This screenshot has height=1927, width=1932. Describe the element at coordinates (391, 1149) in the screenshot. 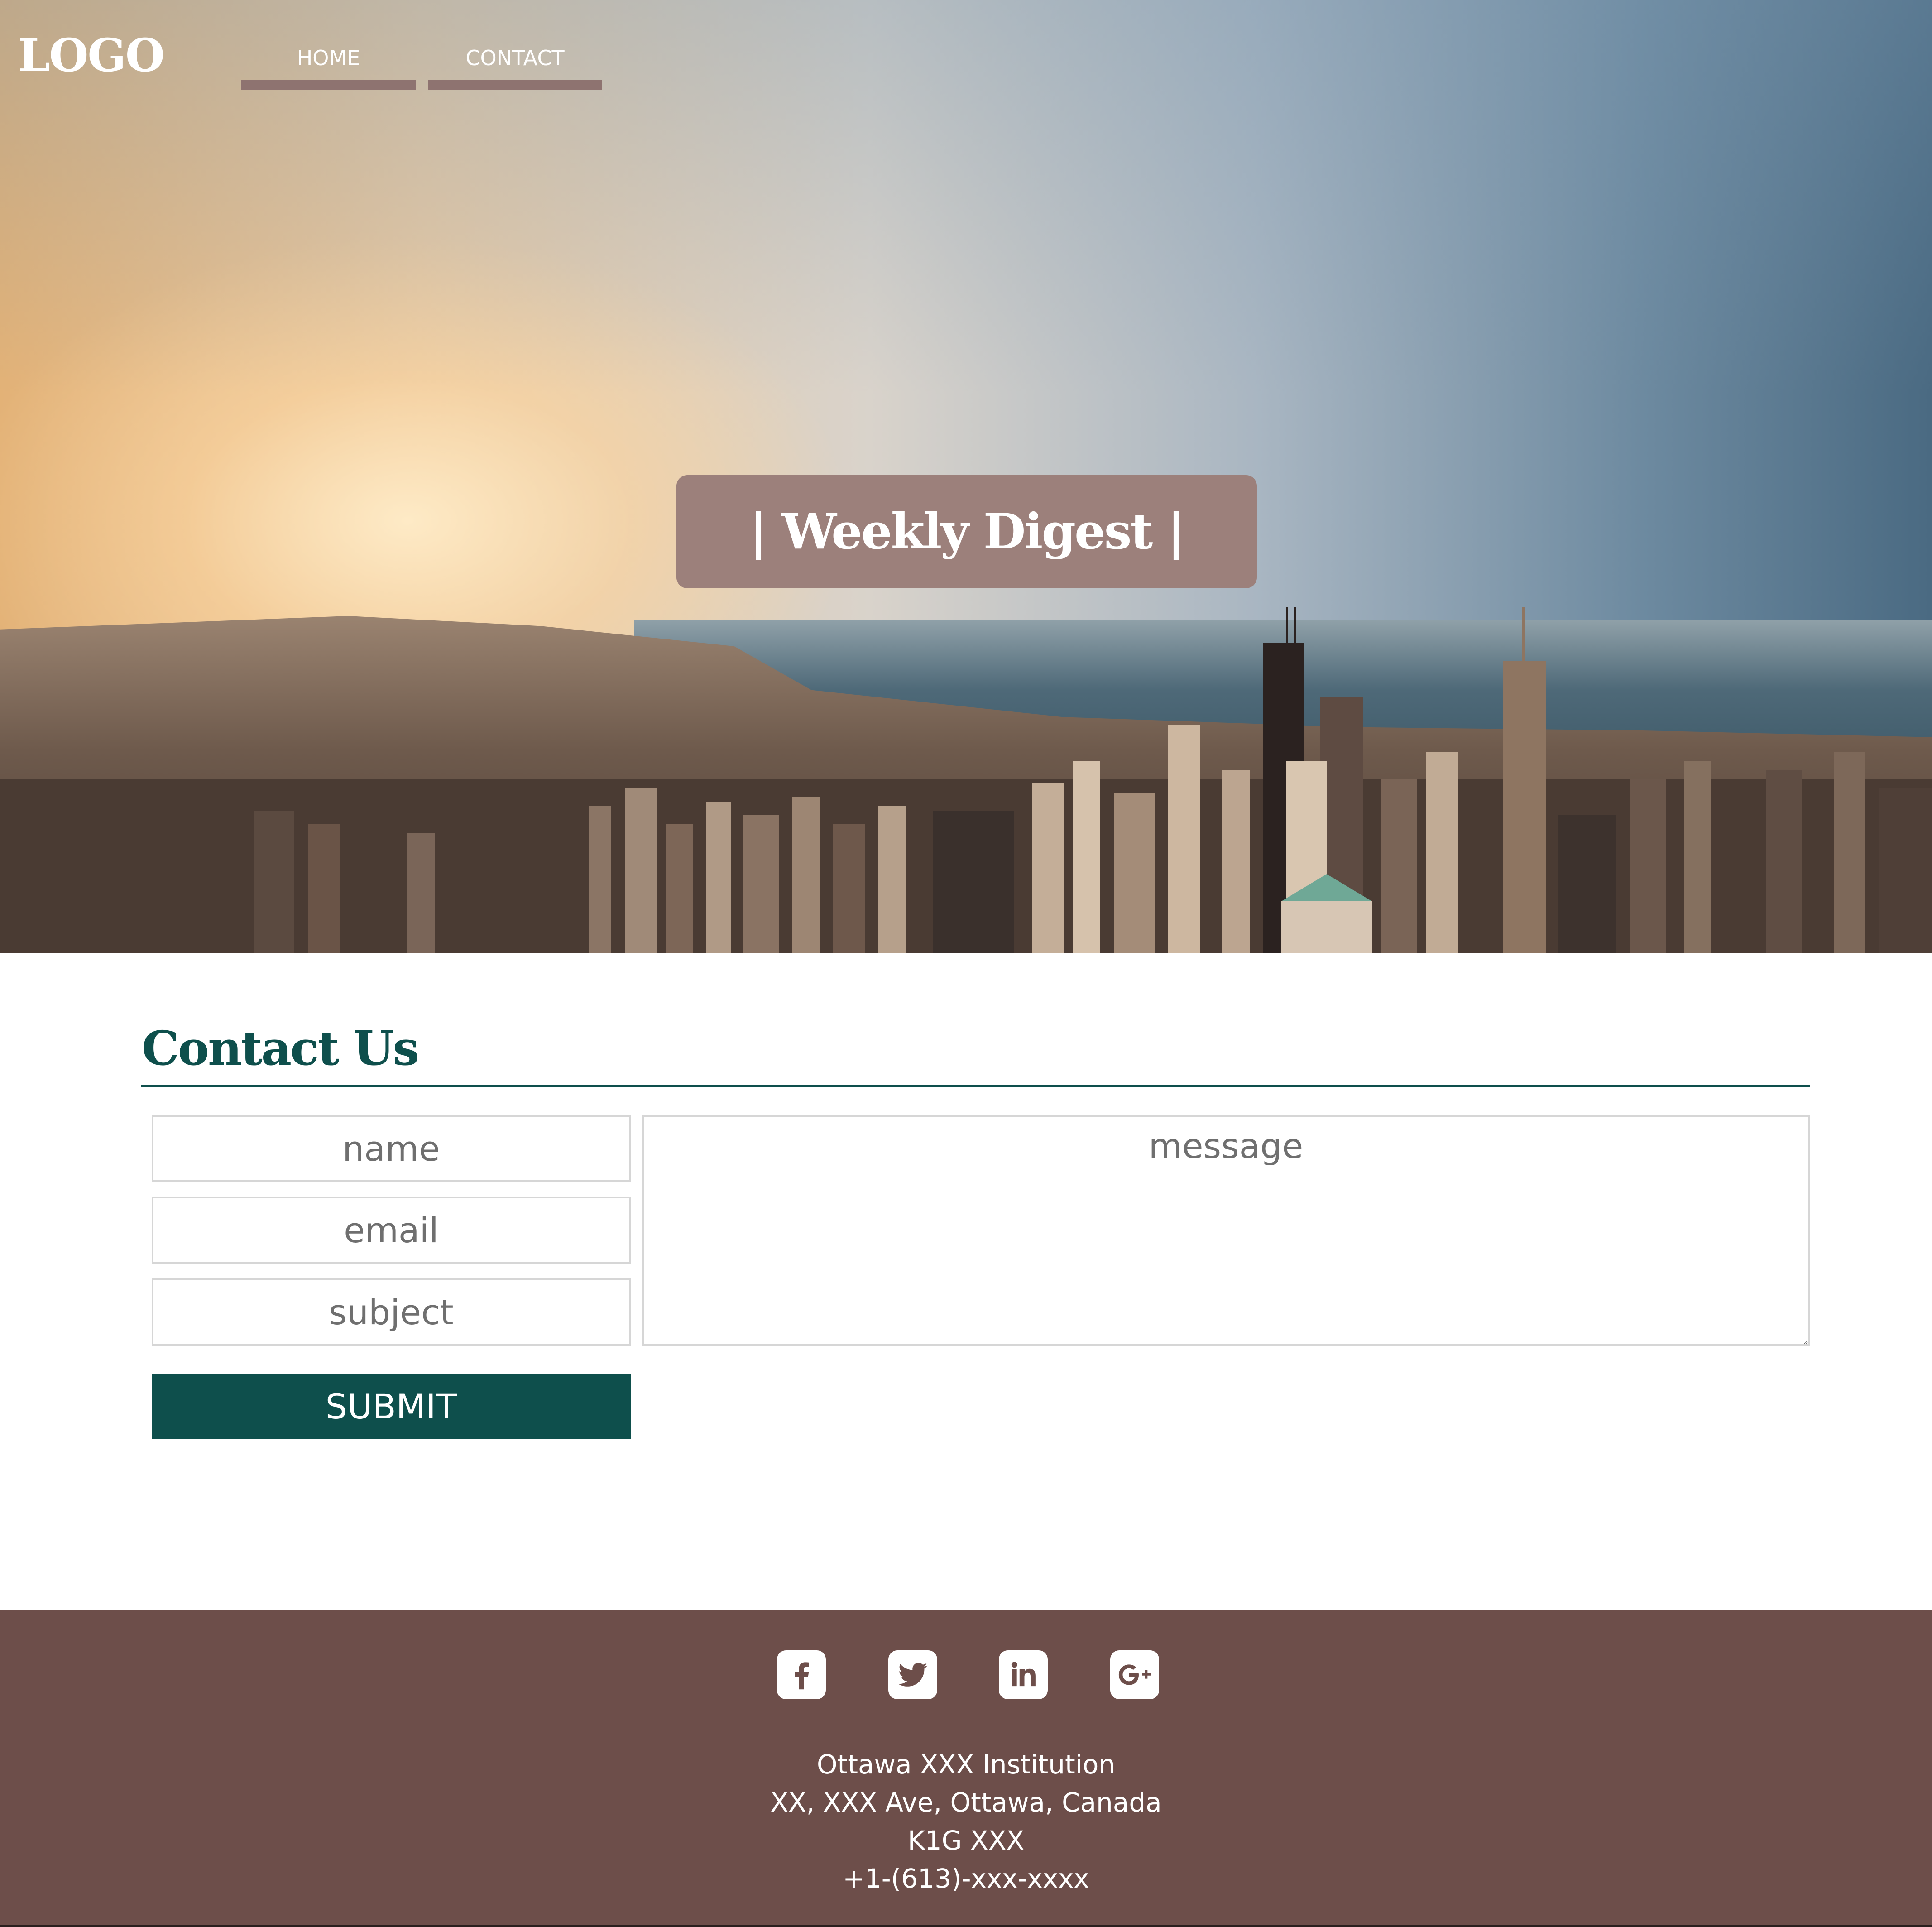

I see `name-field` at that location.